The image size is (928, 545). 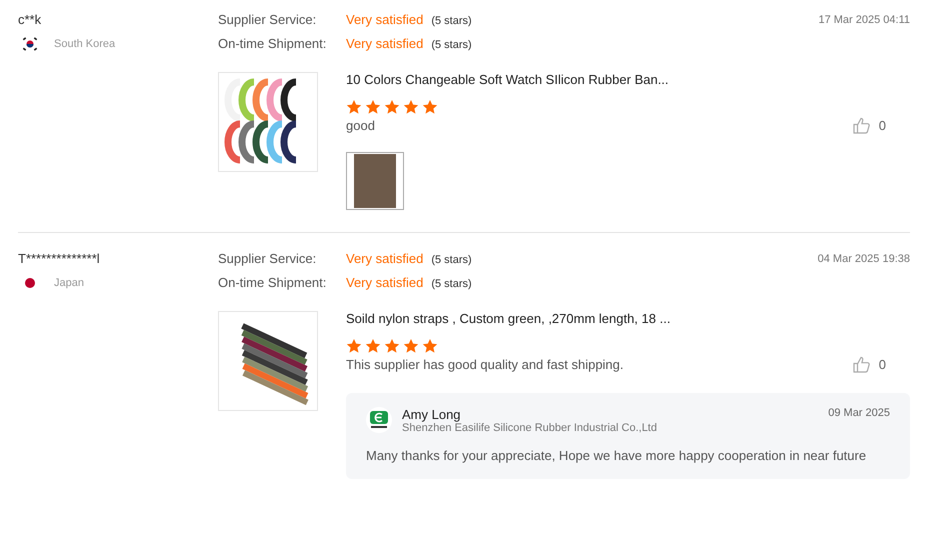 I want to click on company-logo-icon, so click(x=379, y=420).